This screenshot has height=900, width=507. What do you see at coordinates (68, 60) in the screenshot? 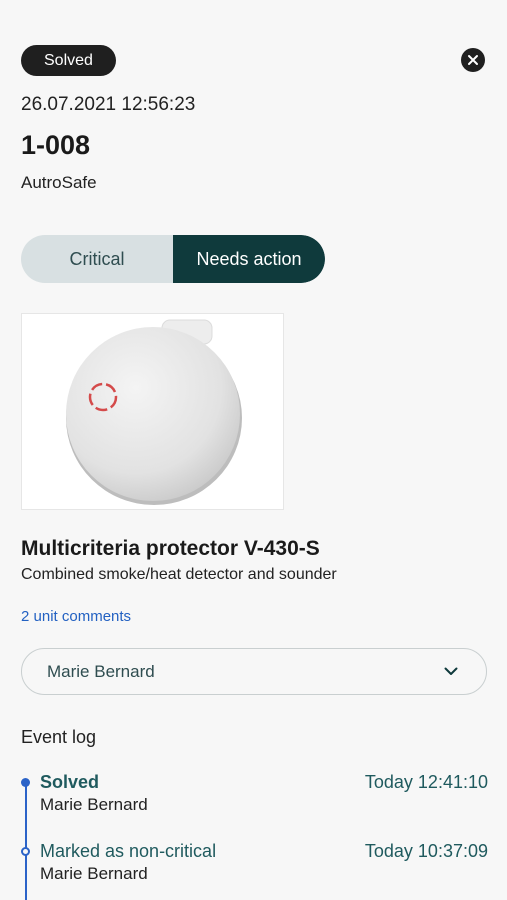
I see `status-badge: Solved` at bounding box center [68, 60].